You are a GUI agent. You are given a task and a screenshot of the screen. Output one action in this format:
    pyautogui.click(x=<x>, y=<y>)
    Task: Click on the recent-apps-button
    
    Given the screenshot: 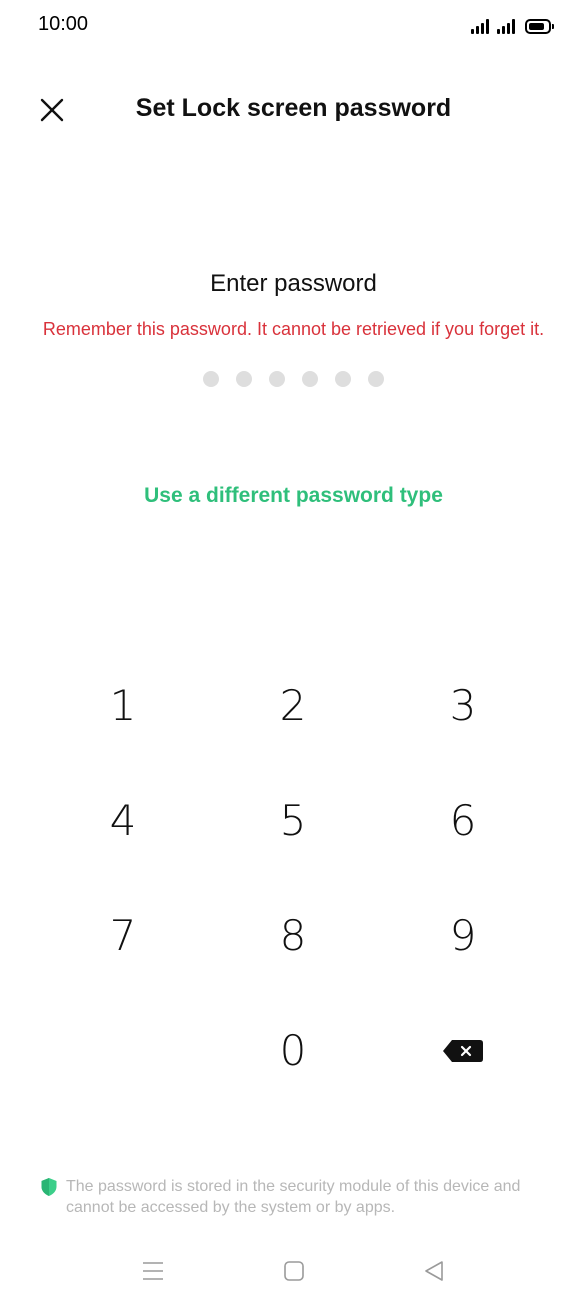 What is the action you would take?
    pyautogui.click(x=153, y=1271)
    